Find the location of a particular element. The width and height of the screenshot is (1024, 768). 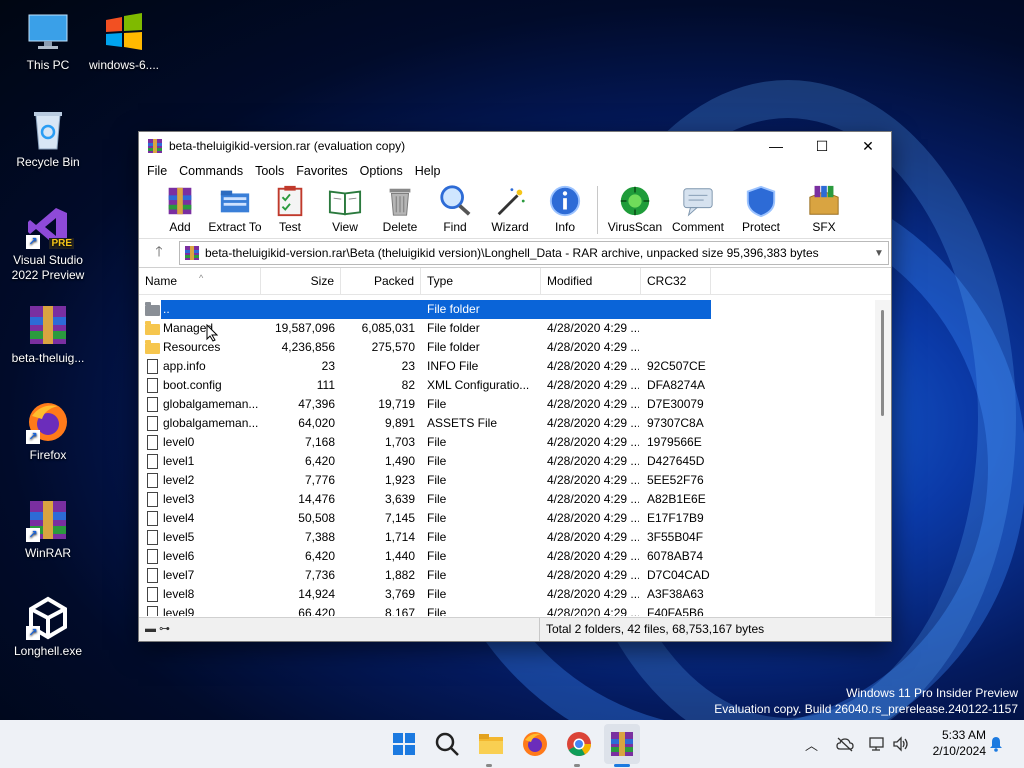

toolbar-virusscan-button: VirusScan is located at coordinates (635, 208).